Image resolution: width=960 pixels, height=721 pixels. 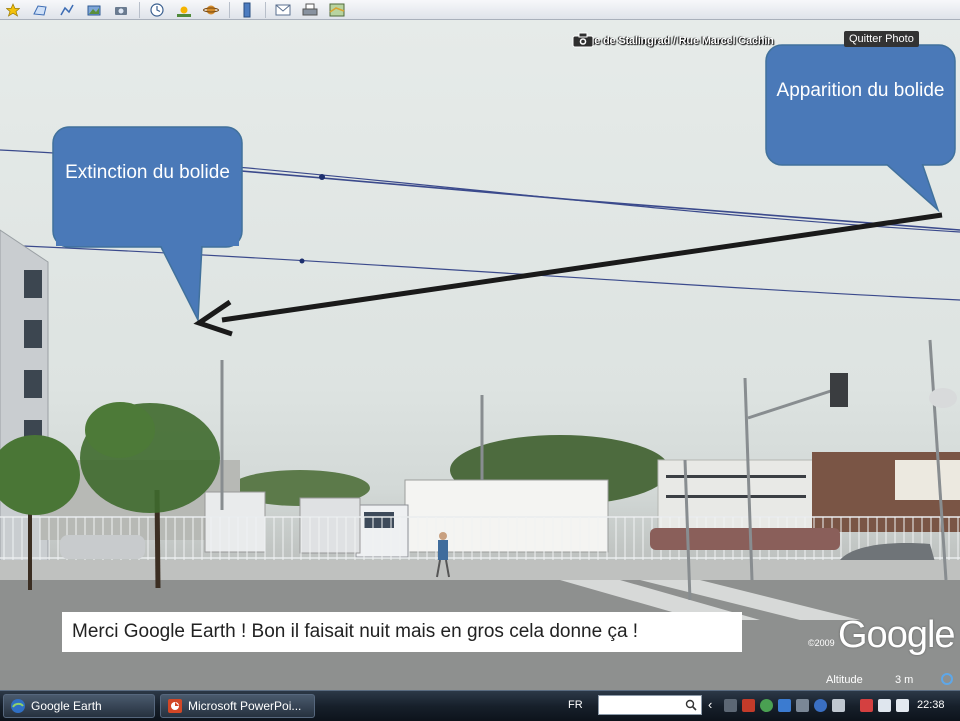 I want to click on tray-device-icon, so click(x=802, y=705).